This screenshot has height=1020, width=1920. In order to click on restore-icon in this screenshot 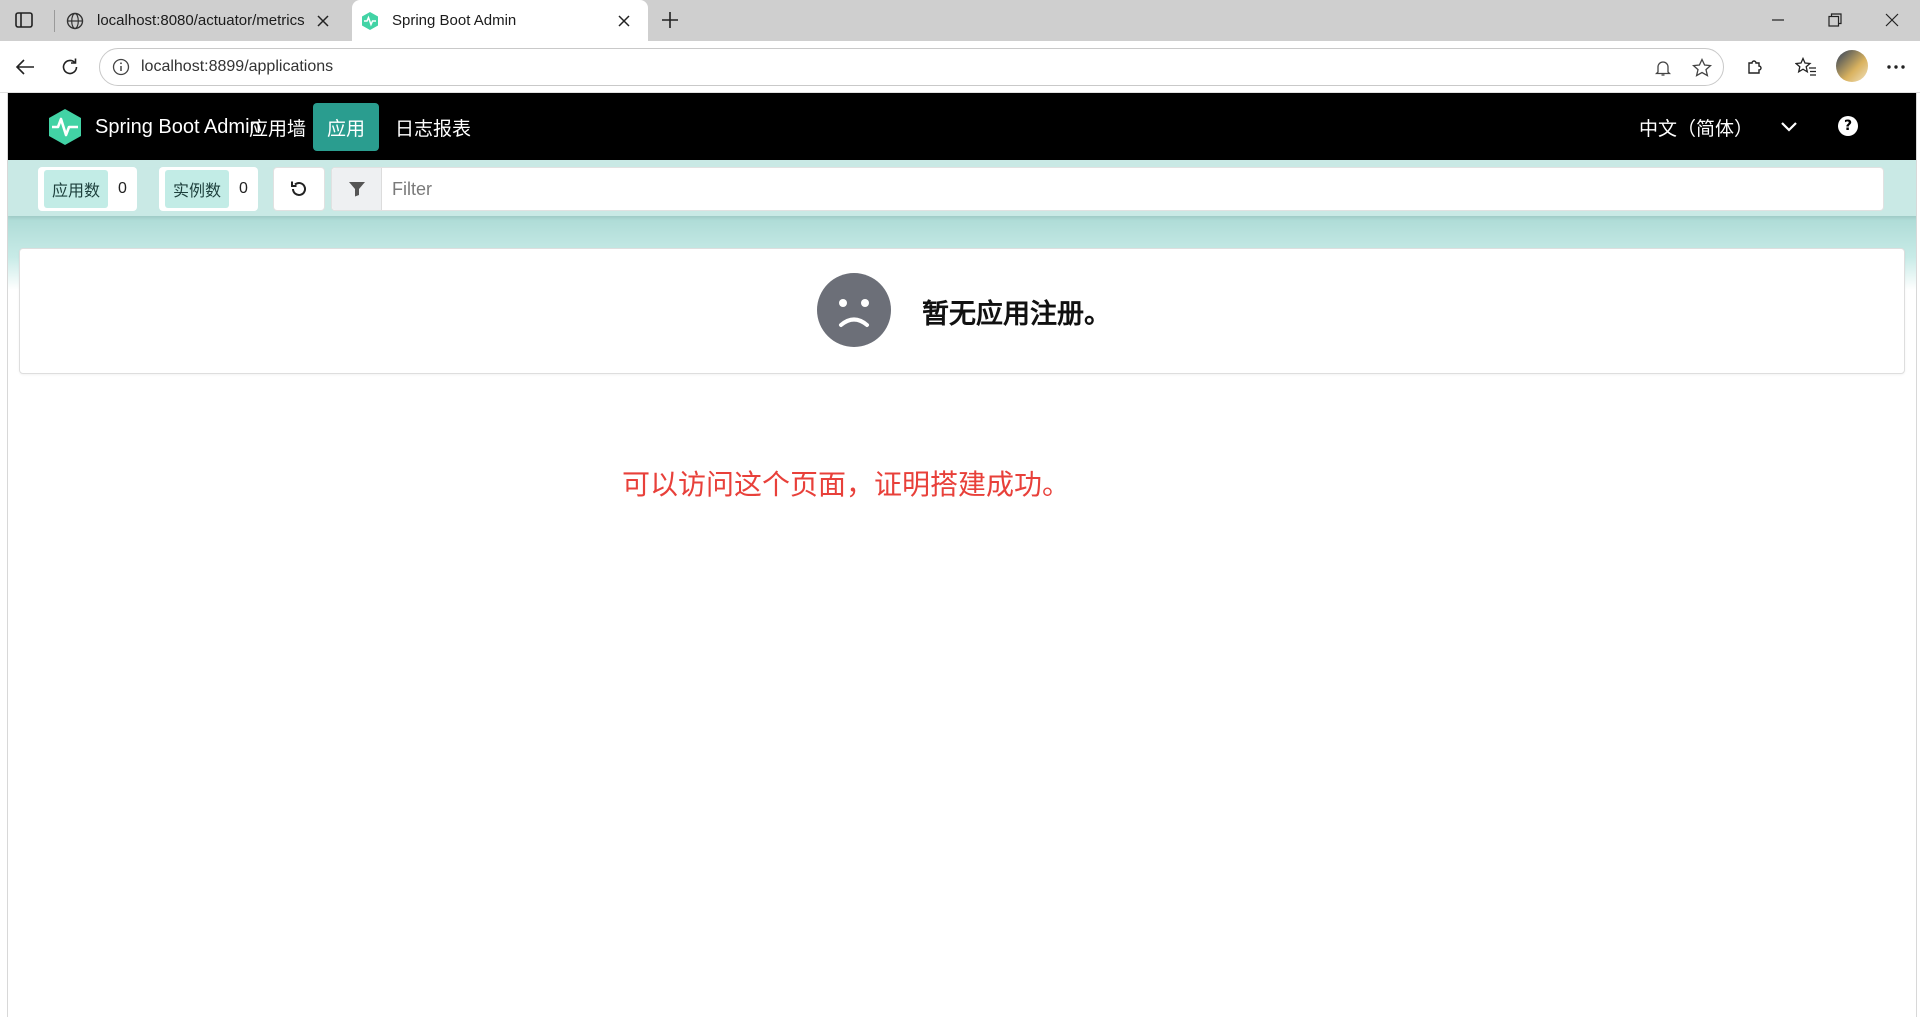, I will do `click(1835, 20)`.